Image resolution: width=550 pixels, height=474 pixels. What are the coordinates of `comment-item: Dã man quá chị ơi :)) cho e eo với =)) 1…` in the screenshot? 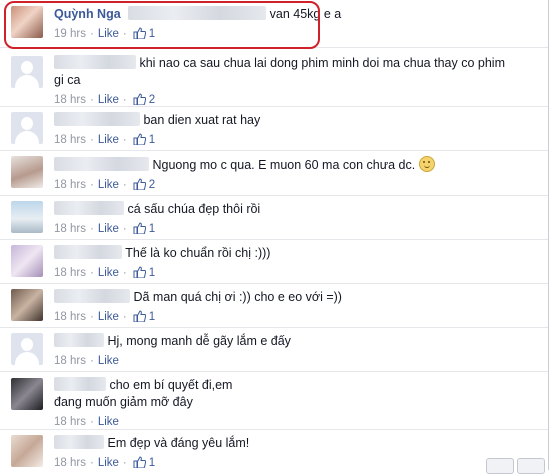 It's located at (274, 305).